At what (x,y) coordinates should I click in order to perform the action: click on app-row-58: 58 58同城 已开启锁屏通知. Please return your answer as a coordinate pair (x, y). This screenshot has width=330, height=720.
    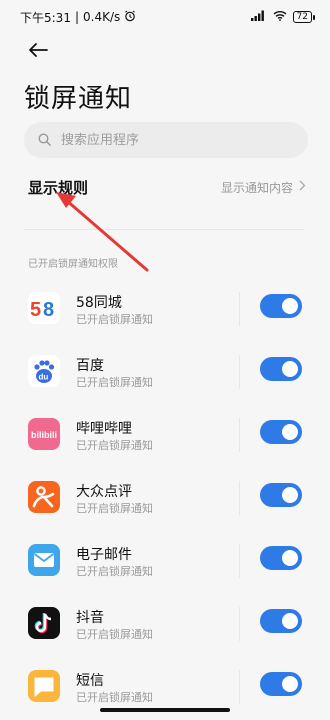
    Looking at the image, I should click on (165, 309).